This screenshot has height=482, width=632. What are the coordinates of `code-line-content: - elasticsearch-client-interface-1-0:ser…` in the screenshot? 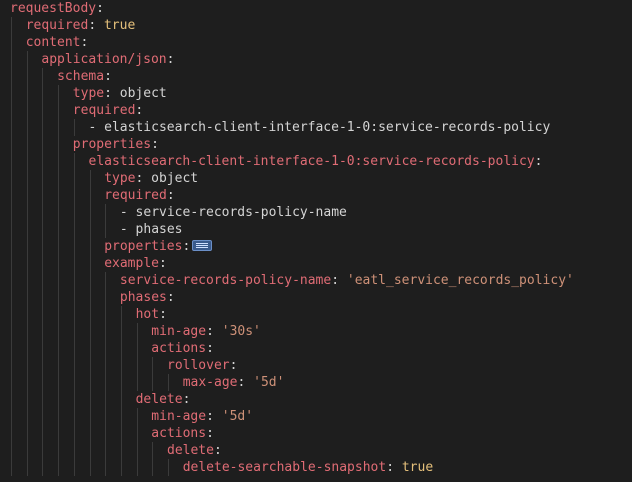 It's located at (320, 127).